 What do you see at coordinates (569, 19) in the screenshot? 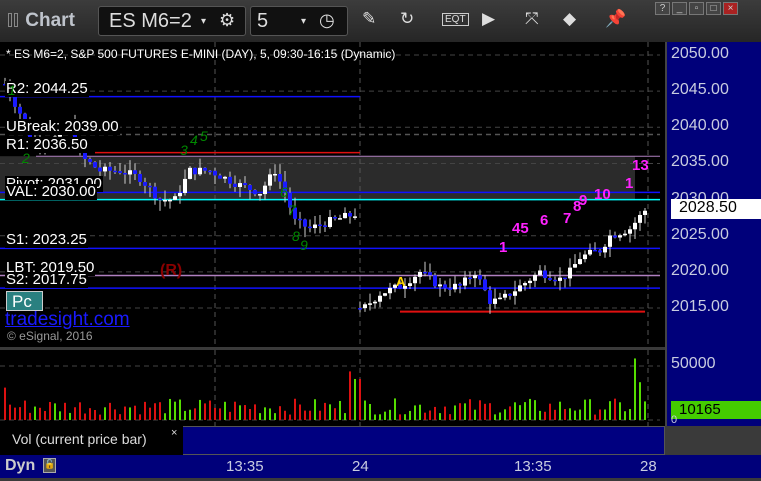
I see `tag-icon: ◆` at bounding box center [569, 19].